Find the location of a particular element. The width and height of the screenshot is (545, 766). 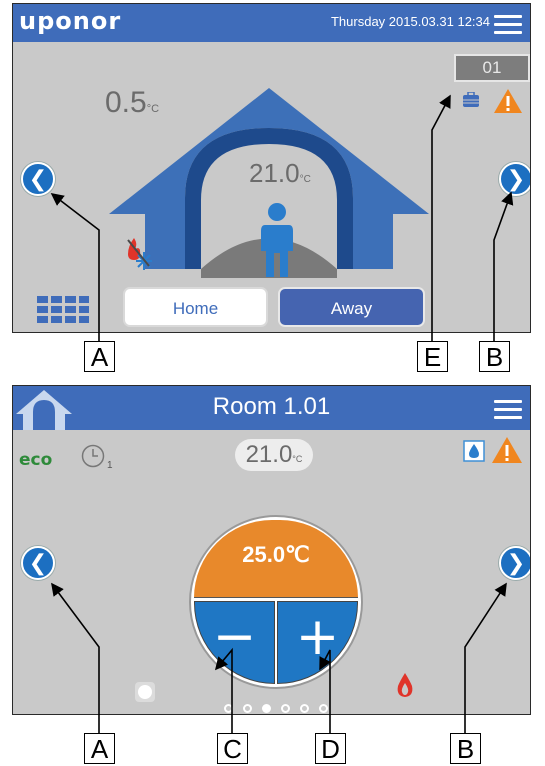

callout-label-c: C is located at coordinates (232, 748).